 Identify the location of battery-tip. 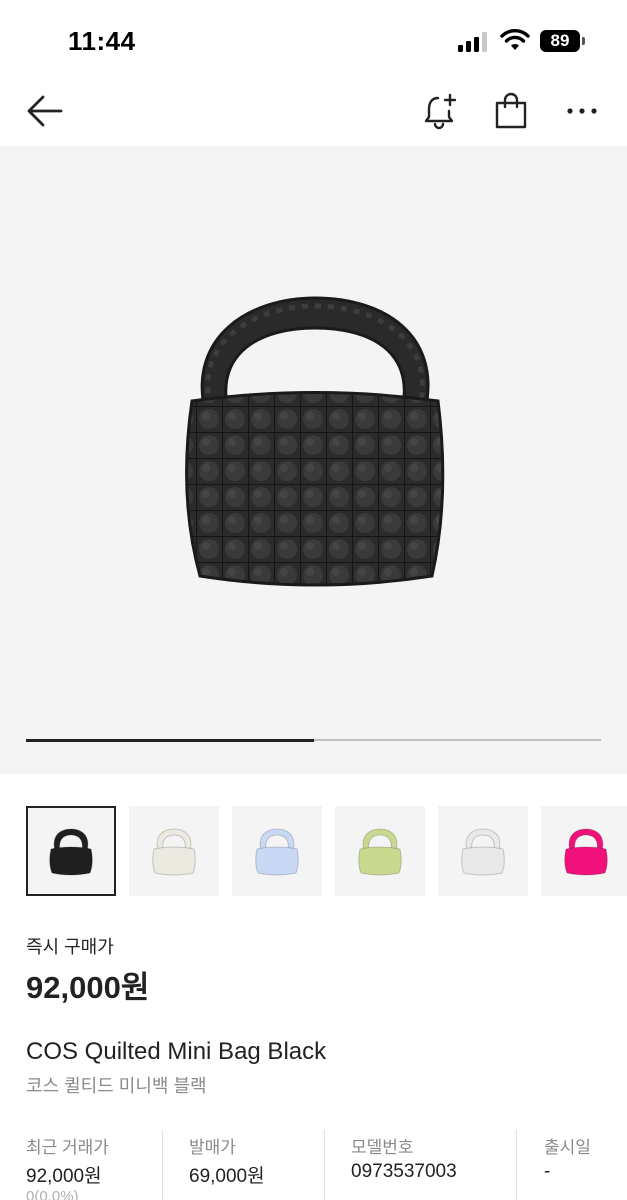
(583, 41).